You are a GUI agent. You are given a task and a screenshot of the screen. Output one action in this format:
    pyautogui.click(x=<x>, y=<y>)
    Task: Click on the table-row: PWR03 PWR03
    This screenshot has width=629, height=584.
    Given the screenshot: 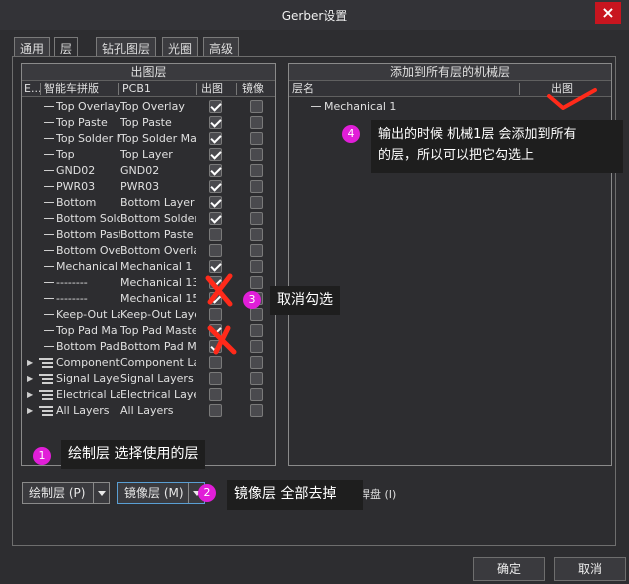 What is the action you would take?
    pyautogui.click(x=148, y=187)
    